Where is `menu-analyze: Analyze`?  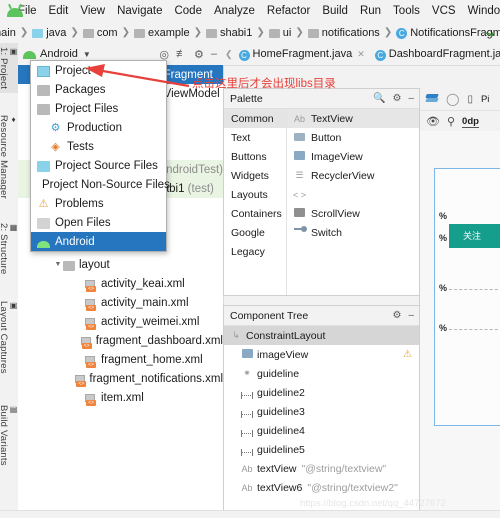
menu-analyze: Analyze is located at coordinates (234, 11).